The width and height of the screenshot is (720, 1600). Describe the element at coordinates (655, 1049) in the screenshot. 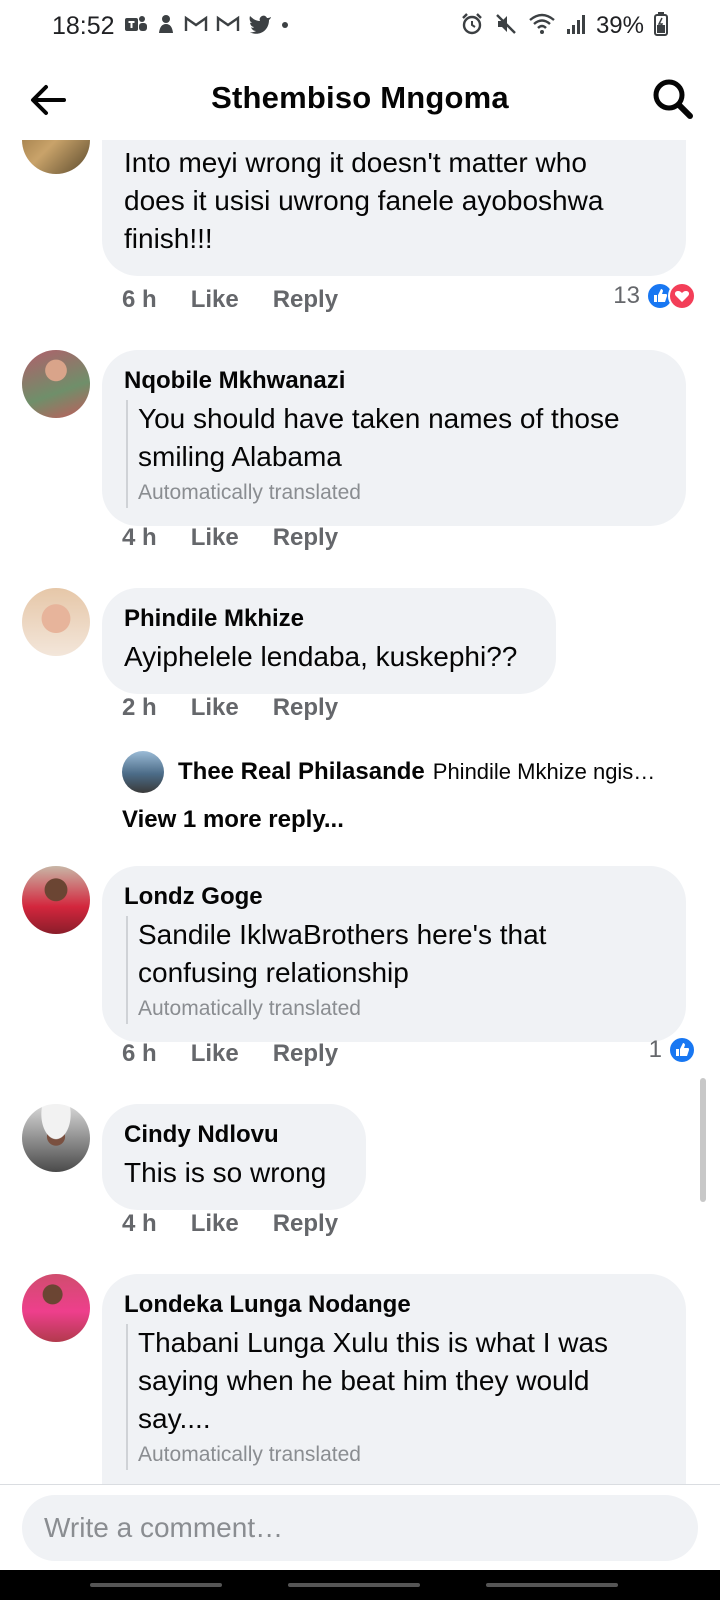

I see `reaction-count: 1` at that location.